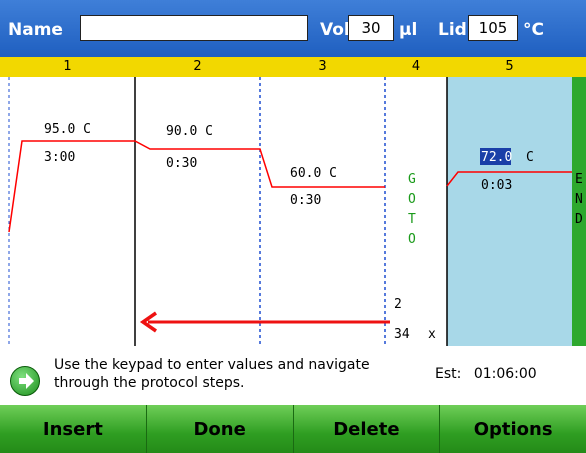  What do you see at coordinates (412, 219) in the screenshot?
I see `goto-letter-3: T` at bounding box center [412, 219].